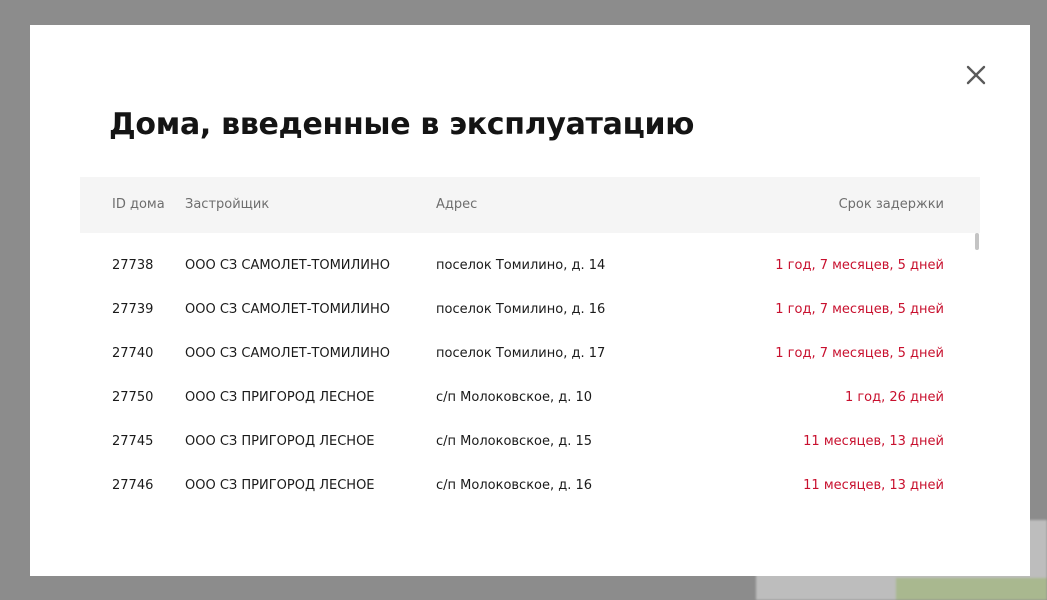 The width and height of the screenshot is (1047, 600). I want to click on row-address: с/п Молоковское, д. 16, so click(514, 485).